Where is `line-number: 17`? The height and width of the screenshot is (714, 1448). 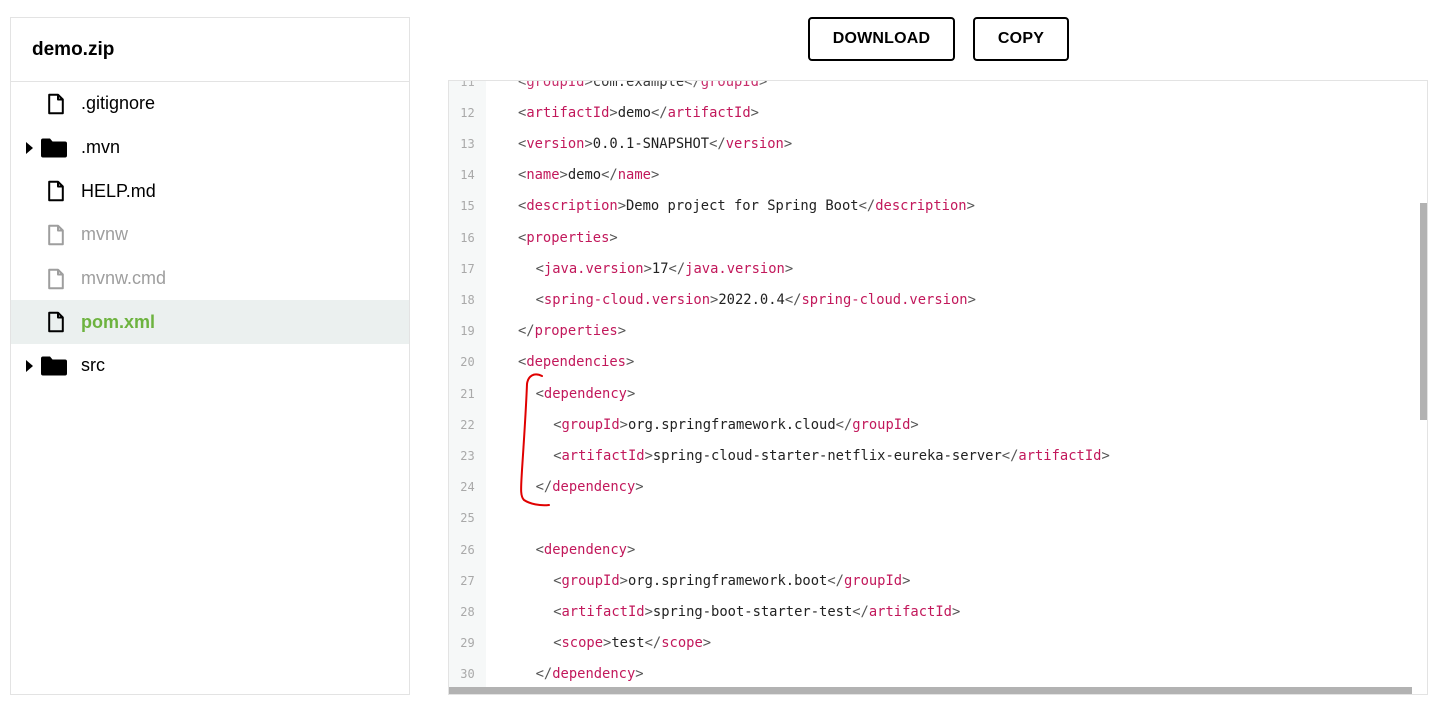 line-number: 17 is located at coordinates (467, 268).